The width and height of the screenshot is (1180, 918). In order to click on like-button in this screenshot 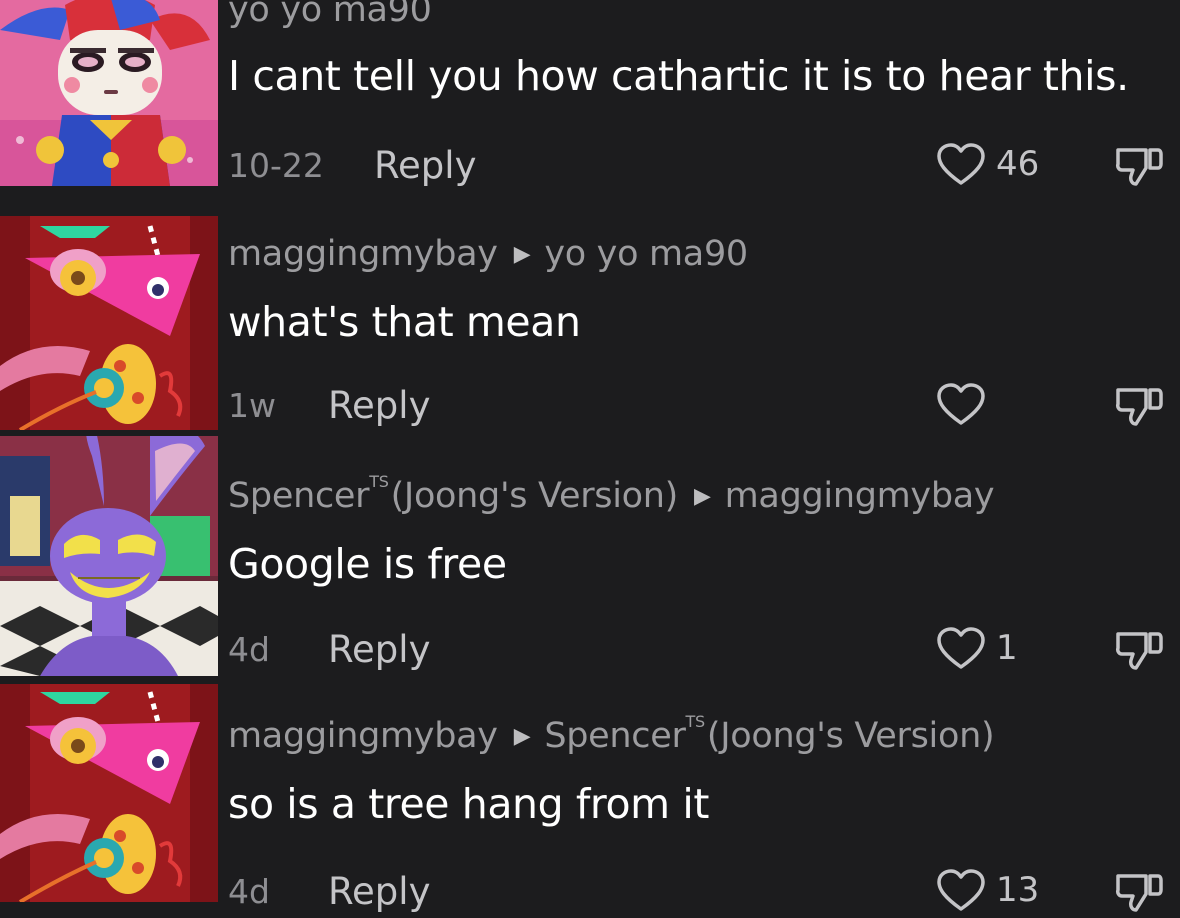, I will do `click(991, 404)`.